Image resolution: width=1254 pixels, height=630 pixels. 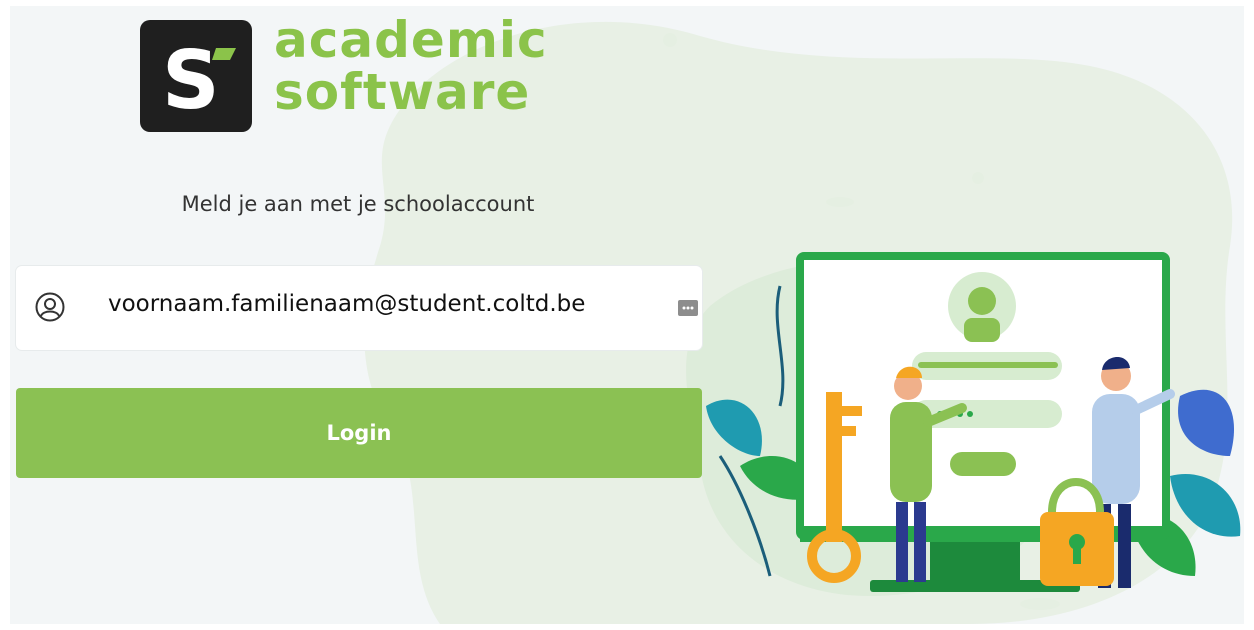 I want to click on user-circle-icon, so click(x=50, y=307).